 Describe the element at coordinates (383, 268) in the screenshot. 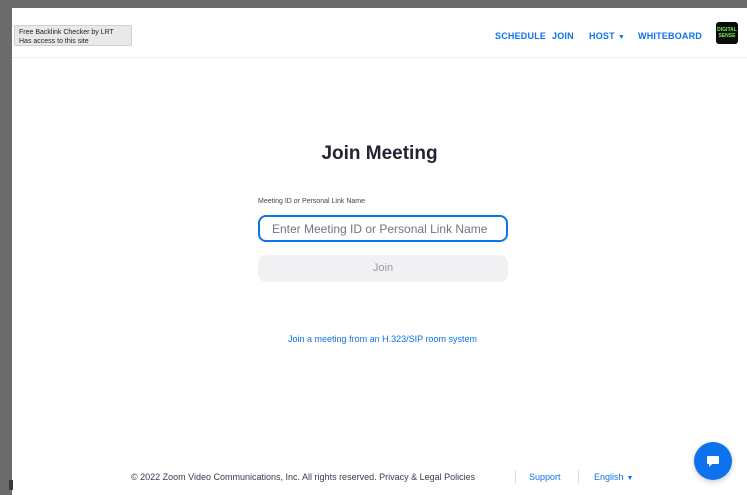

I see `join-button: Join` at that location.